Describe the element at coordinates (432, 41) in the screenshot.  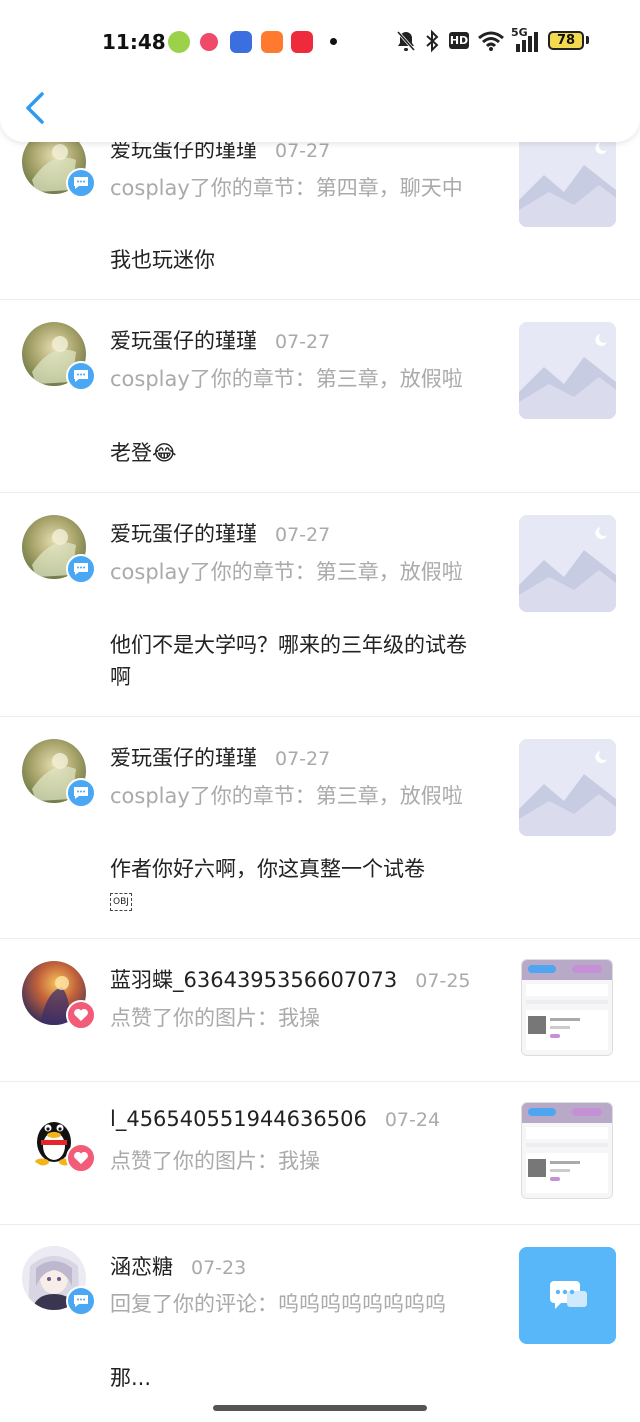
I see `bluetooth-icon` at that location.